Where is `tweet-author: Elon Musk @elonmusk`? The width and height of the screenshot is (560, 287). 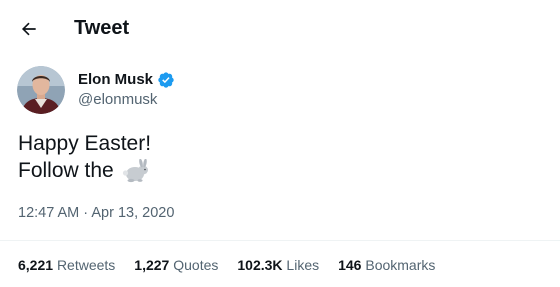
tweet-author: Elon Musk @elonmusk is located at coordinates (96, 90).